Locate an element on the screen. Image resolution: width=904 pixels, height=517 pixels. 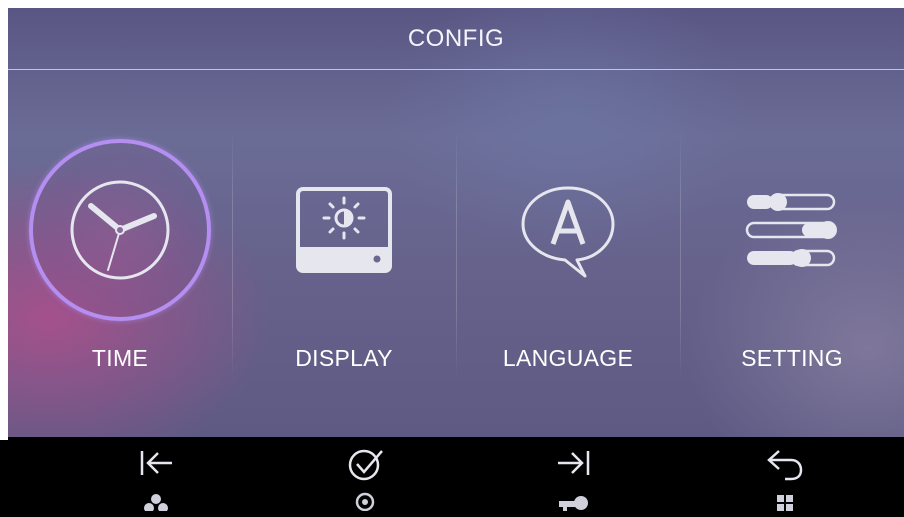
language-icon is located at coordinates (568, 230).